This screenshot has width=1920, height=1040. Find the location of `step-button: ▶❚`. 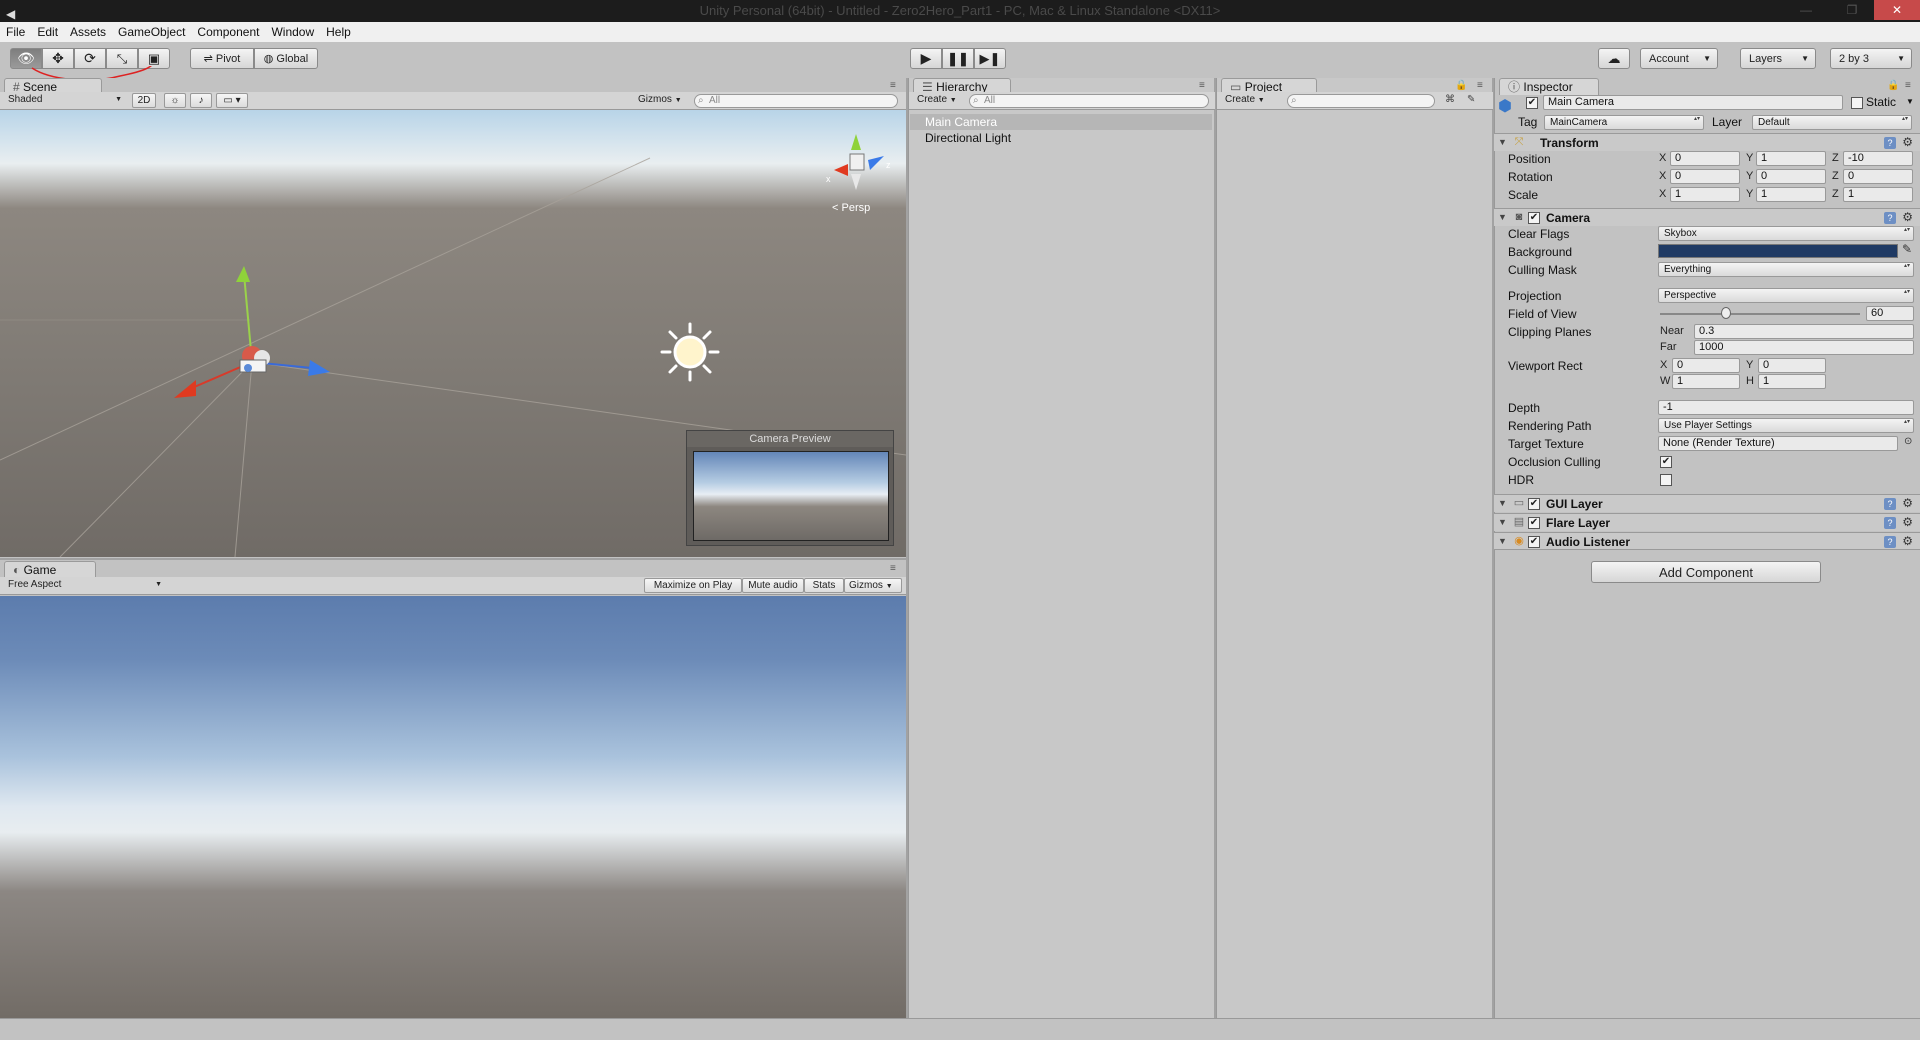

step-button: ▶❚ is located at coordinates (990, 58).